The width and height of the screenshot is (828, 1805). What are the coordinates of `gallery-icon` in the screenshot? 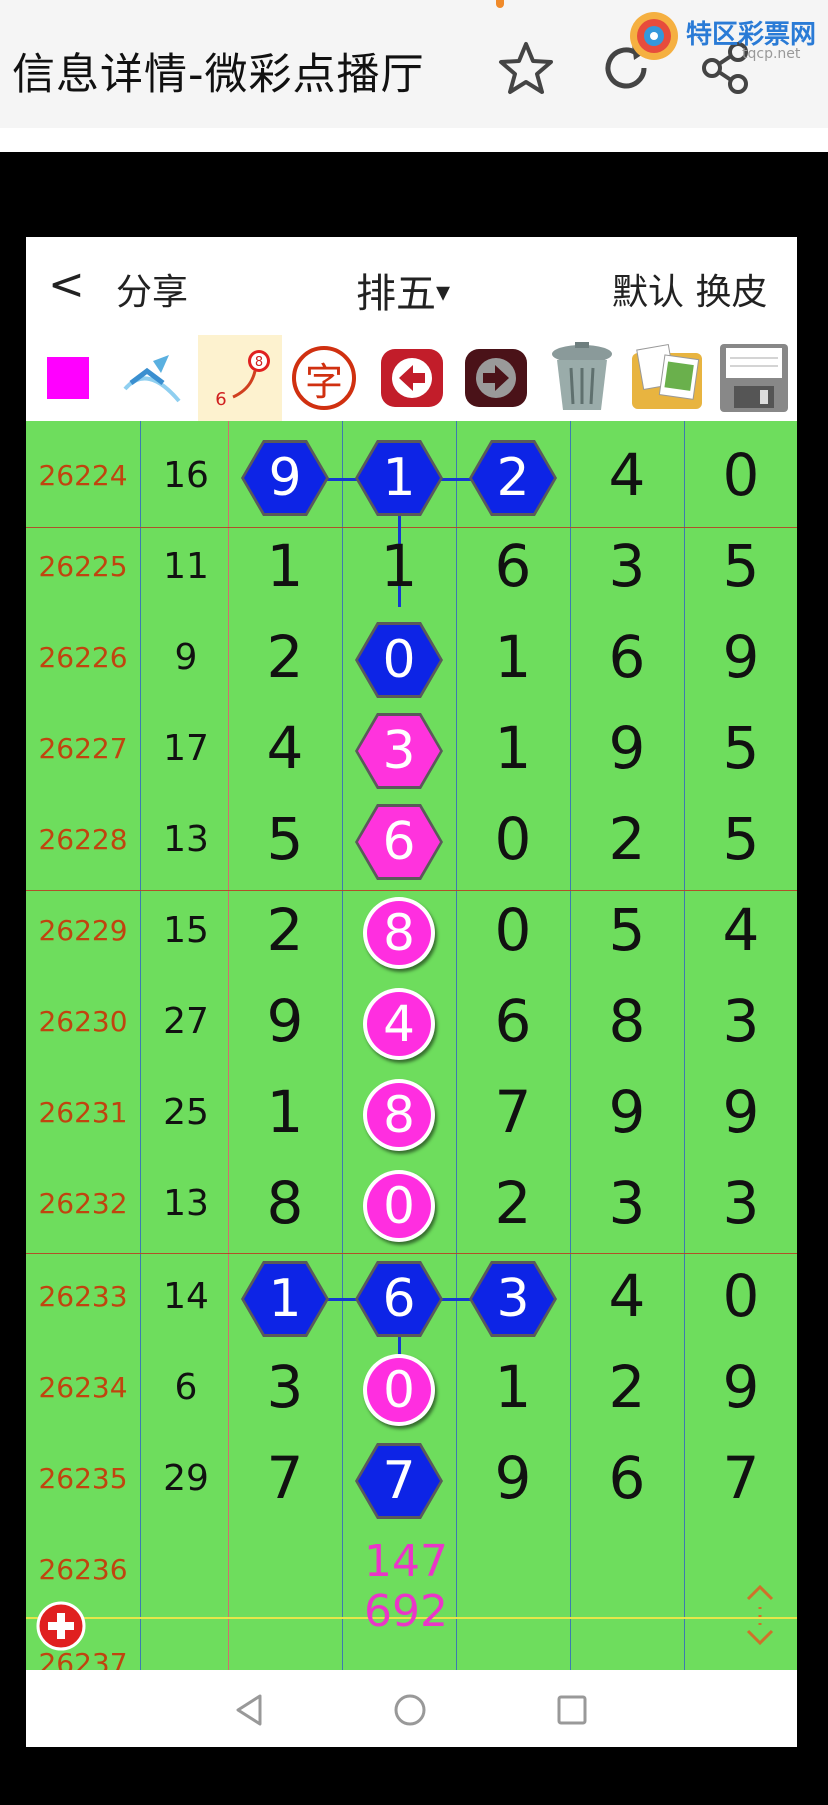 It's located at (667, 378).